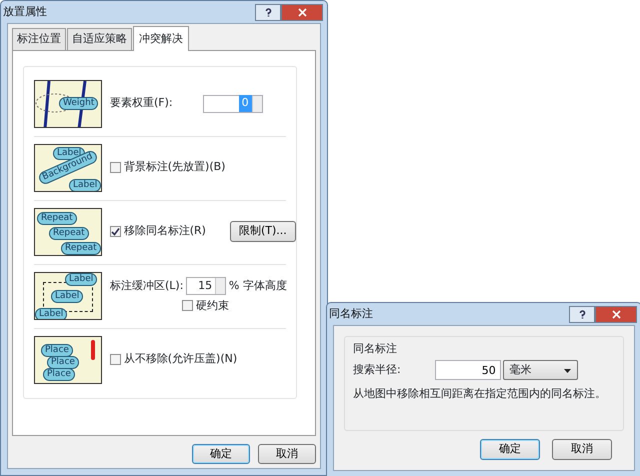 This screenshot has width=640, height=476. Describe the element at coordinates (175, 167) in the screenshot. I see `checkbox-label: 背景标注(先放置)(B)` at that location.